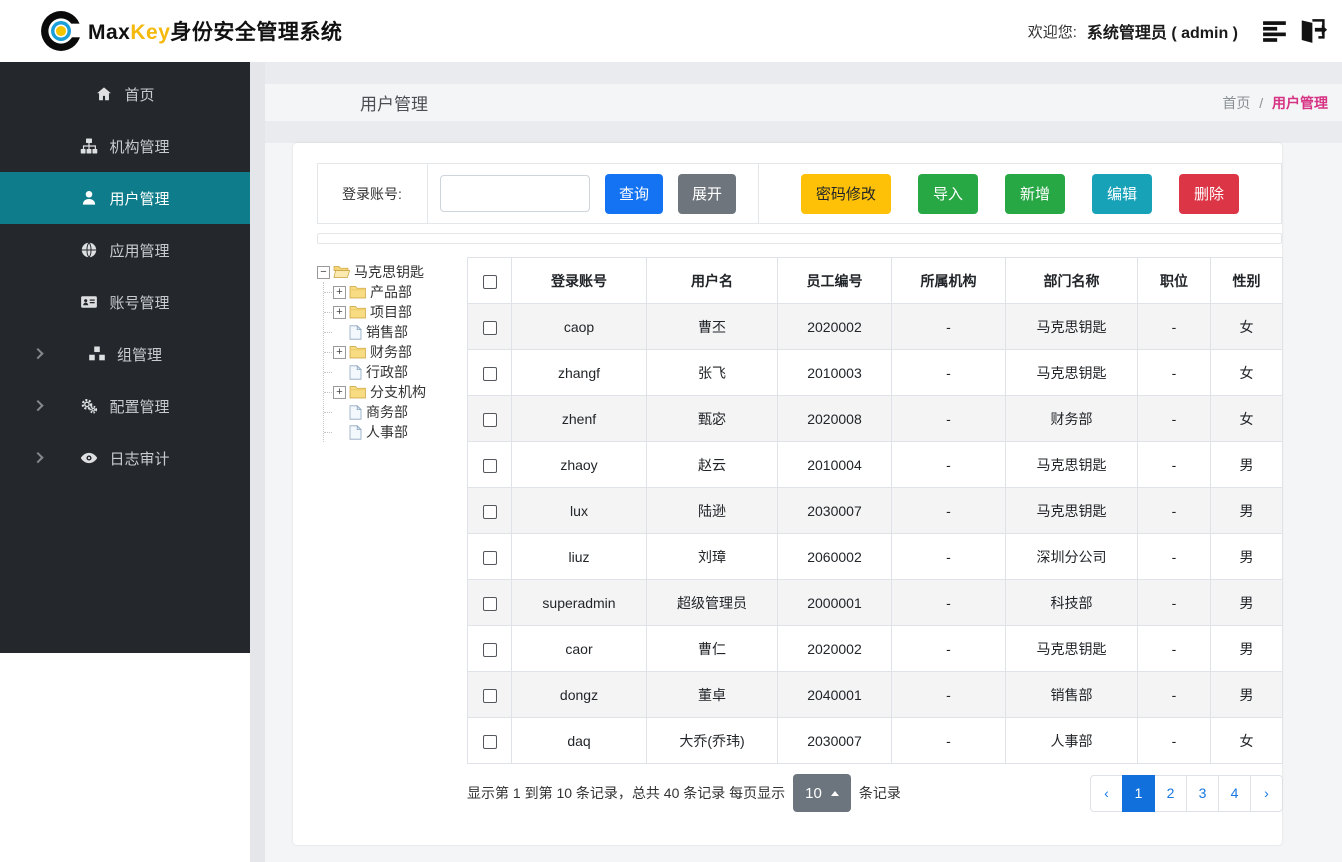 This screenshot has height=862, width=1342. What do you see at coordinates (1071, 602) in the screenshot?
I see `table-cell: 科技部` at bounding box center [1071, 602].